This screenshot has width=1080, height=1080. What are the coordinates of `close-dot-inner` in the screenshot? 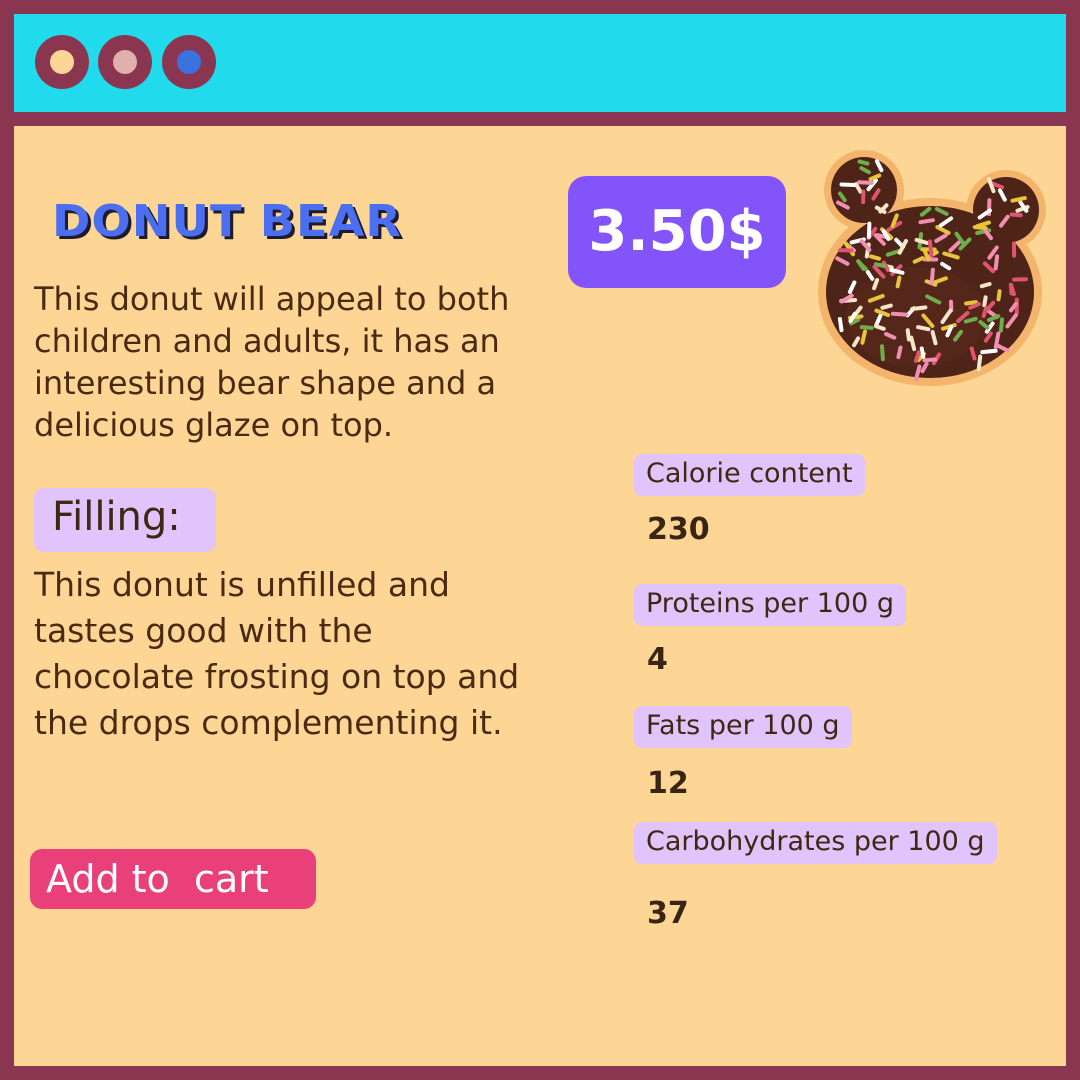 It's located at (62, 62).